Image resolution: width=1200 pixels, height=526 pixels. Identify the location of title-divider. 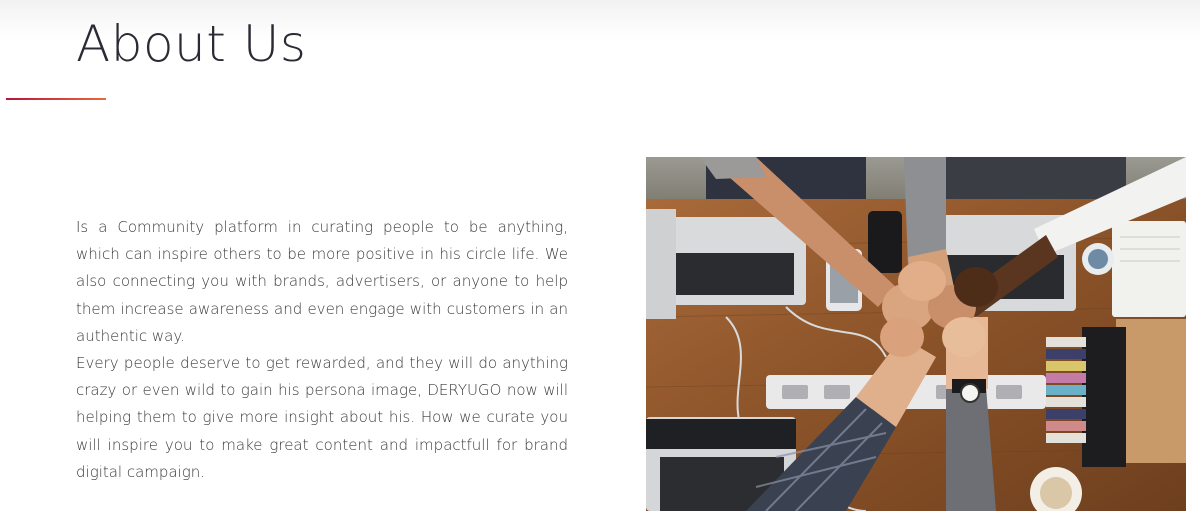
(56, 99).